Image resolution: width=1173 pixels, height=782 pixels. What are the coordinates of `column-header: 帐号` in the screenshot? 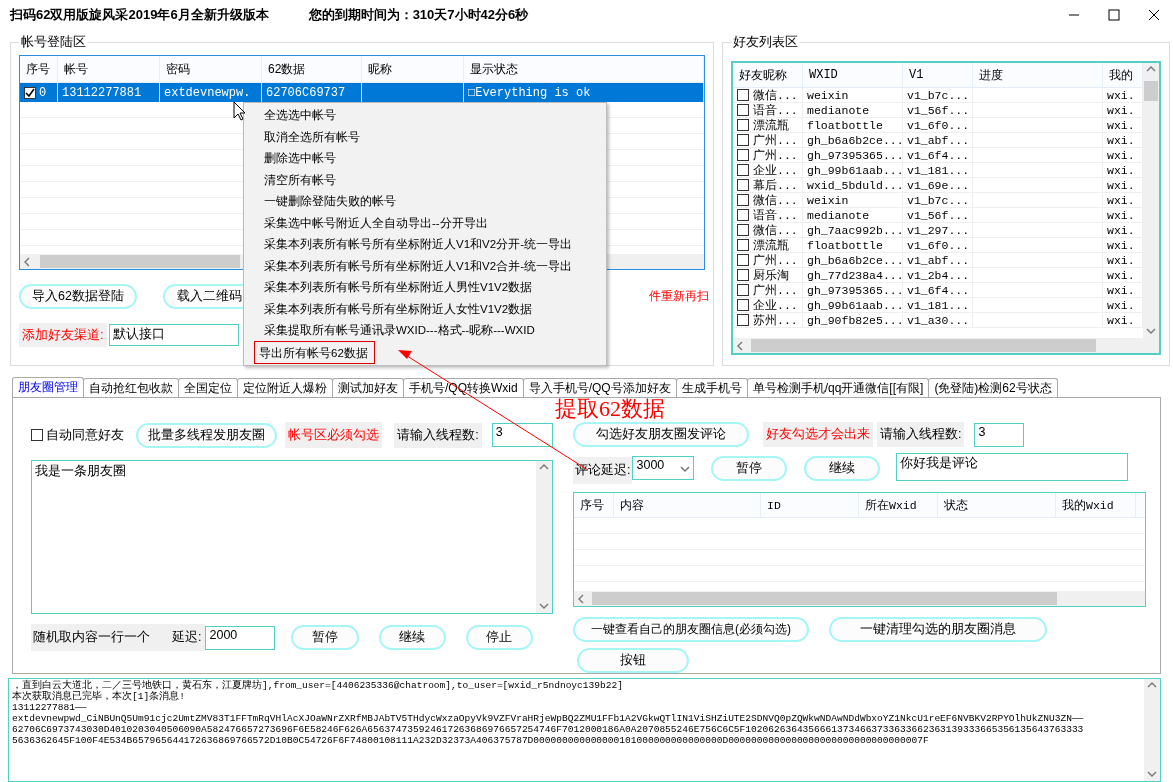 It's located at (109, 69).